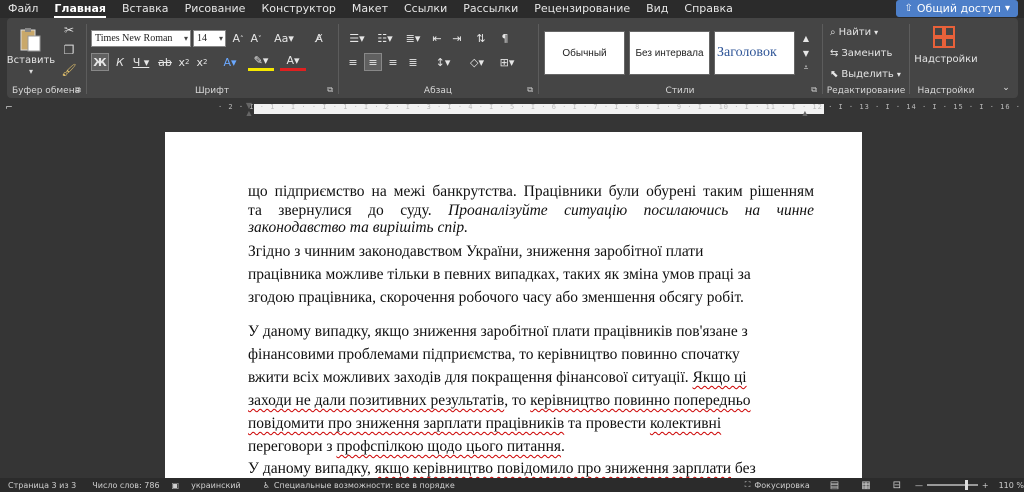 The width and height of the screenshot is (1024, 492). Describe the element at coordinates (413, 62) in the screenshot. I see `justify-icon: ≣` at that location.